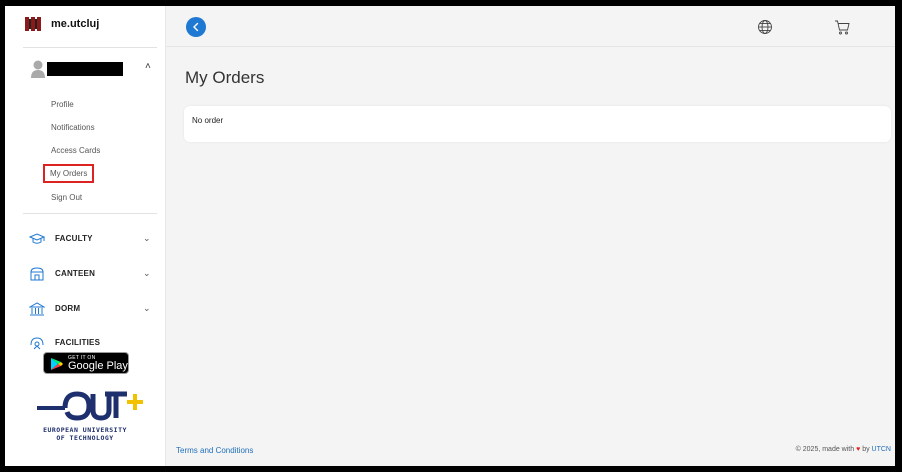 The image size is (902, 472). What do you see at coordinates (881, 449) in the screenshot?
I see `utcn-link: UTCN` at bounding box center [881, 449].